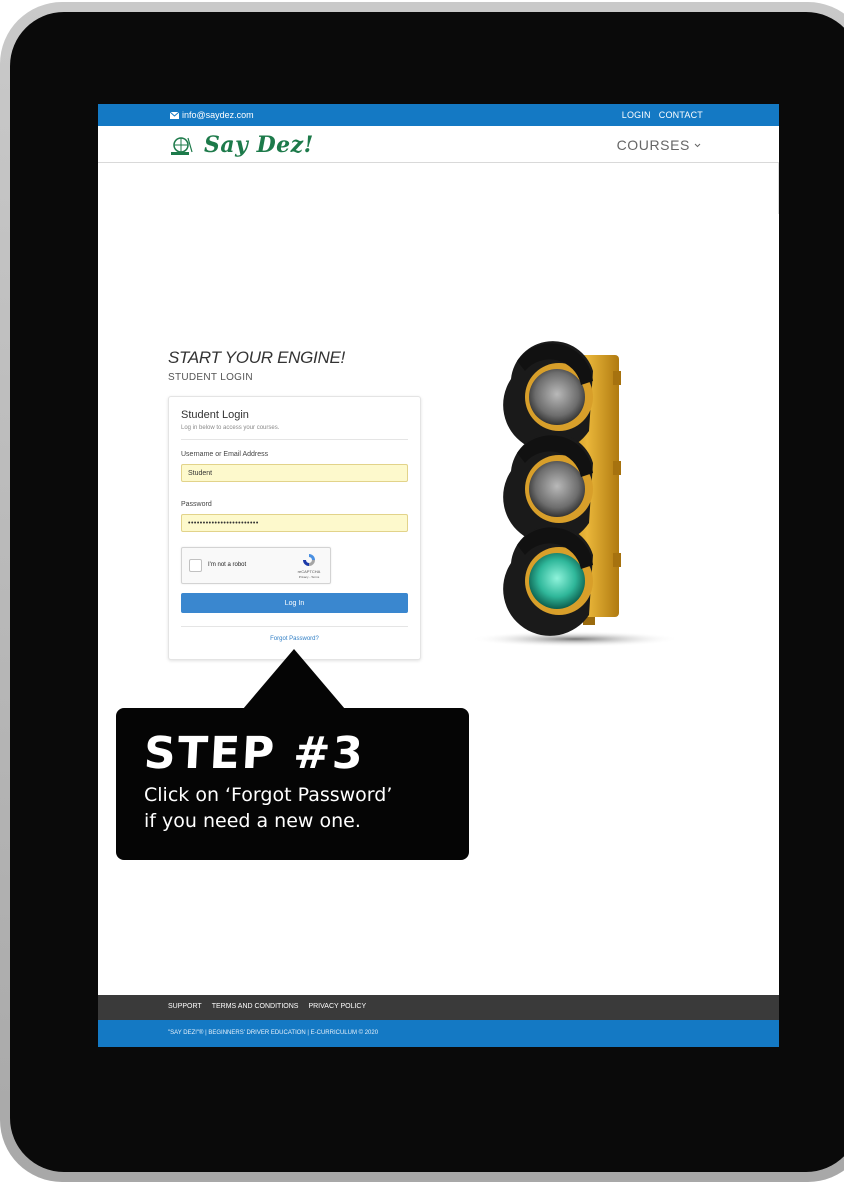 The image size is (844, 1182). I want to click on top-links: LOGIN CONTACT, so click(662, 115).